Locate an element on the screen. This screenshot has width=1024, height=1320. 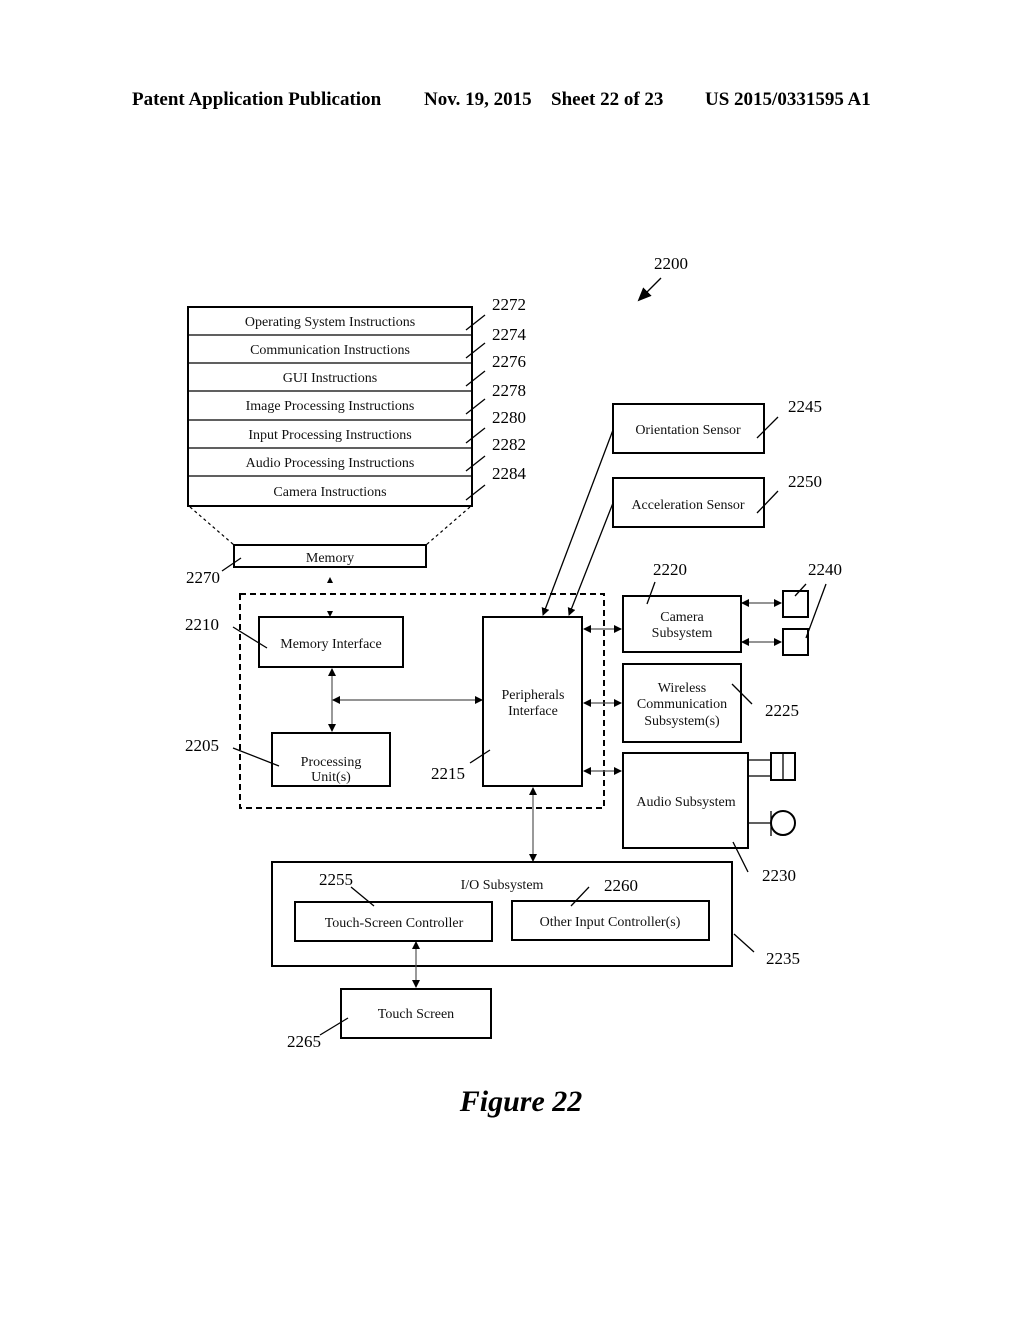
ref-2278: 2278 is located at coordinates (509, 390).